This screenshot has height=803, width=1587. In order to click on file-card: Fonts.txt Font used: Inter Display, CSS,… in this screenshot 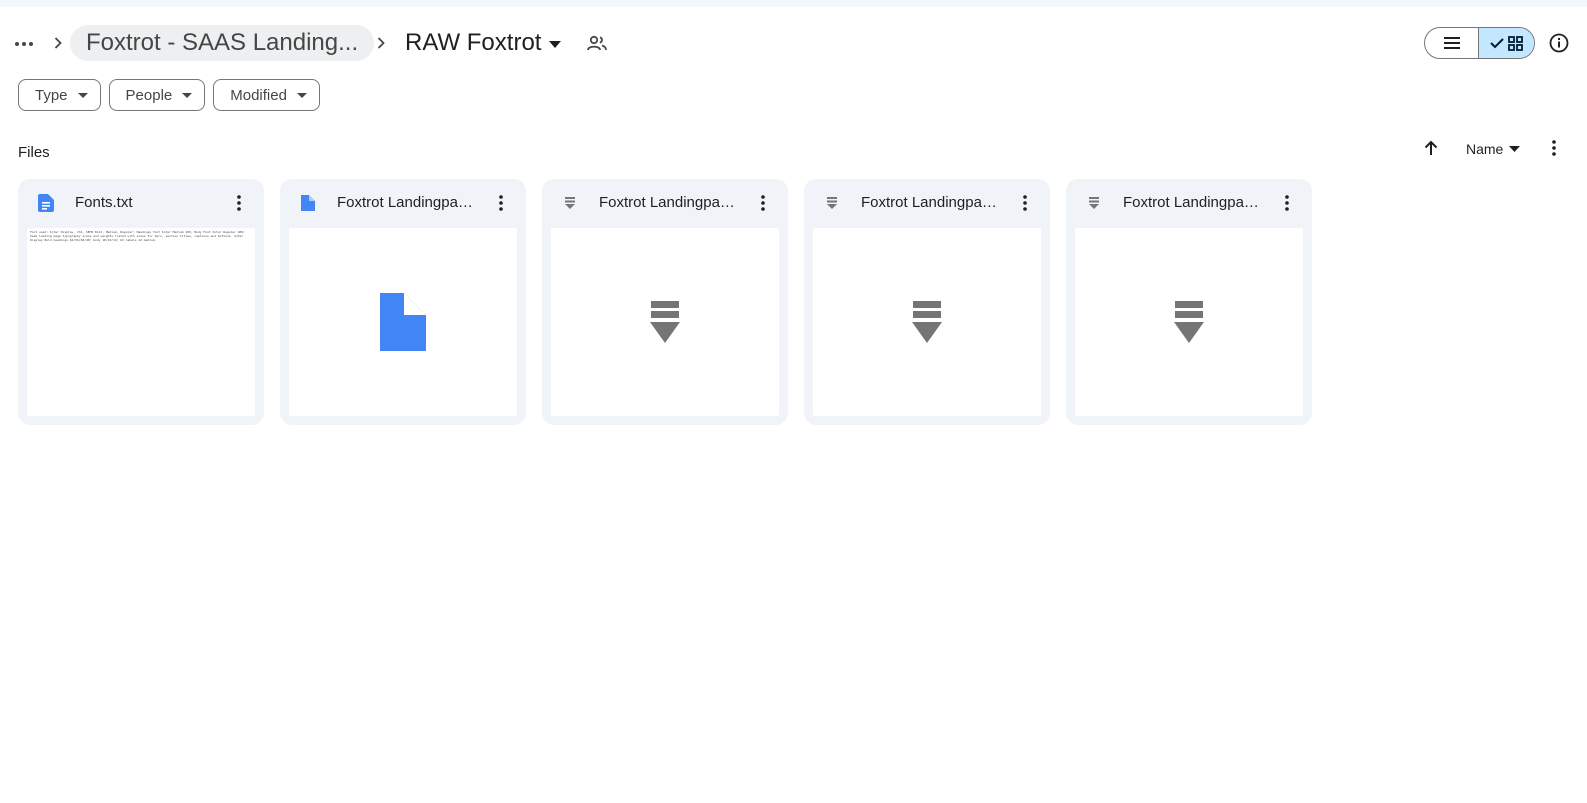, I will do `click(141, 302)`.